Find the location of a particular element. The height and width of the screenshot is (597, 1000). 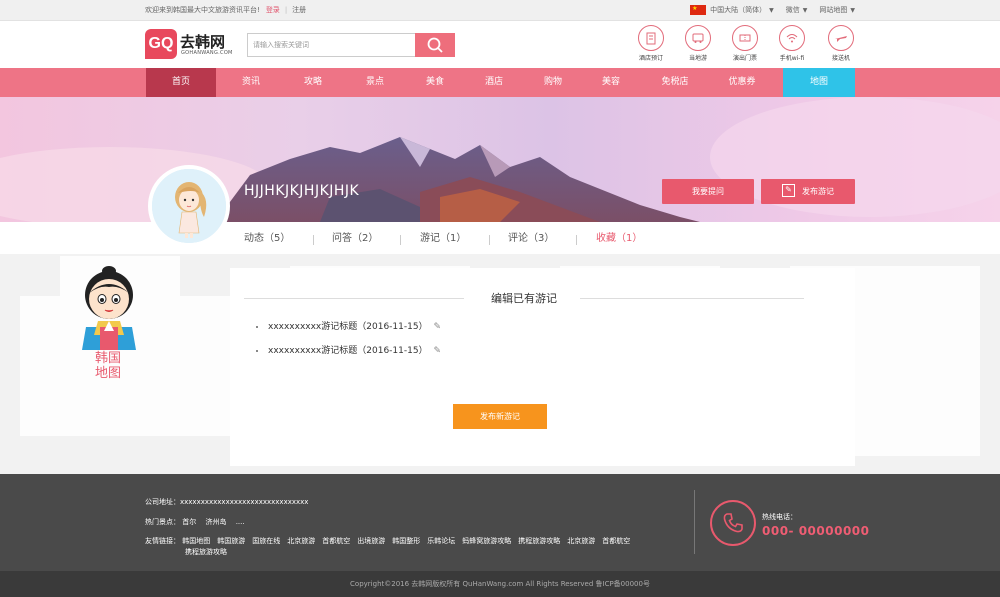

tab-activity: 动态（5） is located at coordinates (267, 238).